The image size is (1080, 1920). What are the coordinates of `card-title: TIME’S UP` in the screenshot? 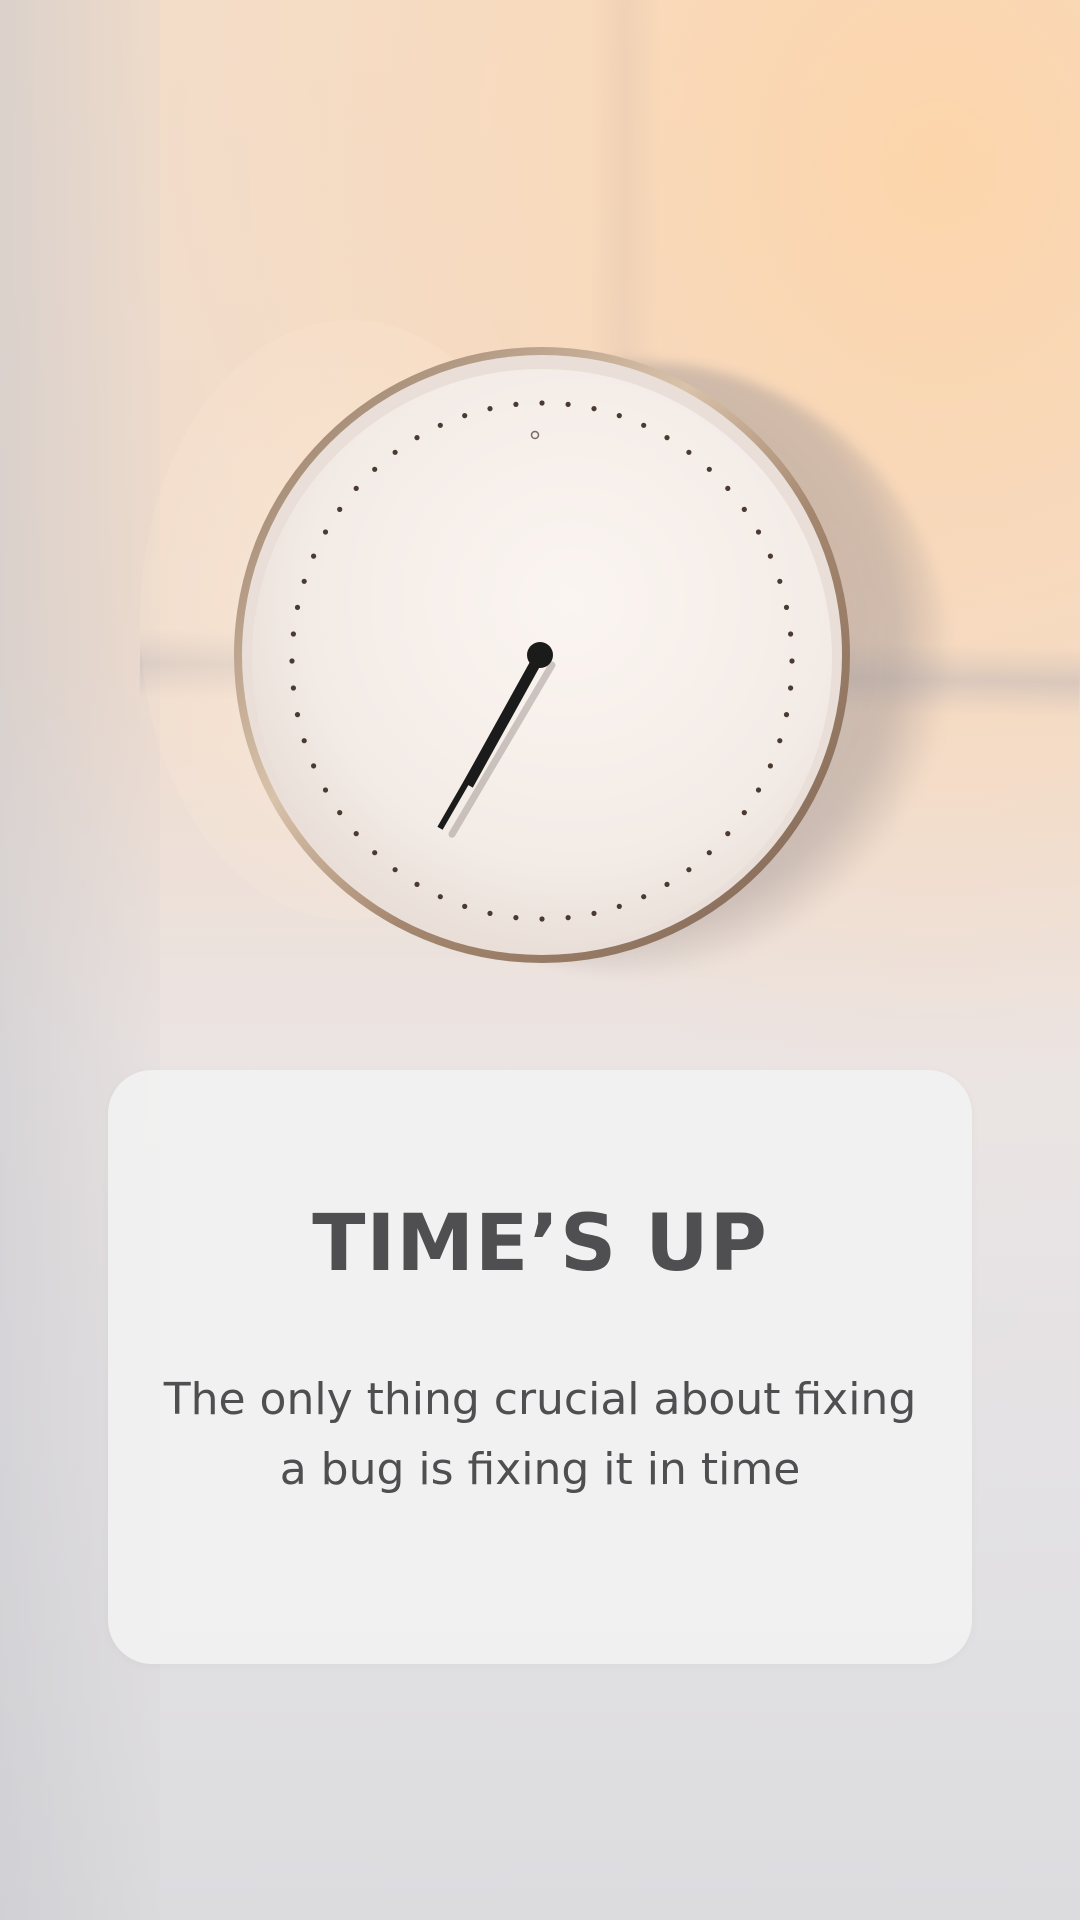 It's located at (540, 1244).